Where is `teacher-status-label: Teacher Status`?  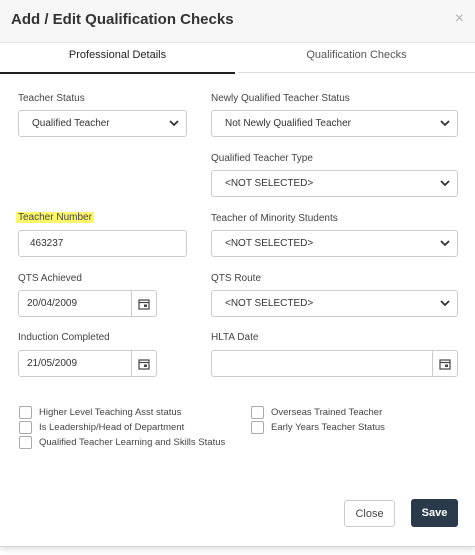
teacher-status-label: Teacher Status is located at coordinates (51, 98).